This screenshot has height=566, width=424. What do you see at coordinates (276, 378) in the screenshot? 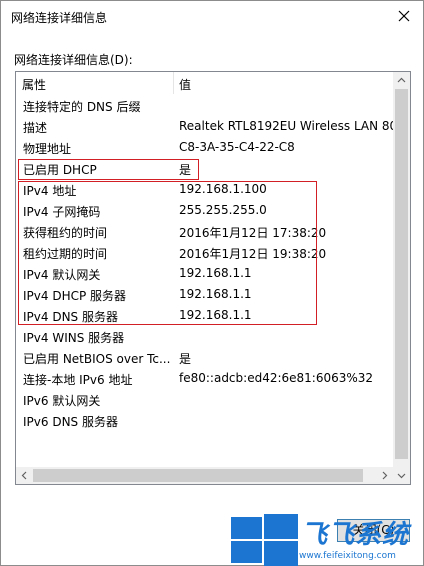
I see `property-value: fe80::adcb:ed42:6e81:6063%32` at bounding box center [276, 378].